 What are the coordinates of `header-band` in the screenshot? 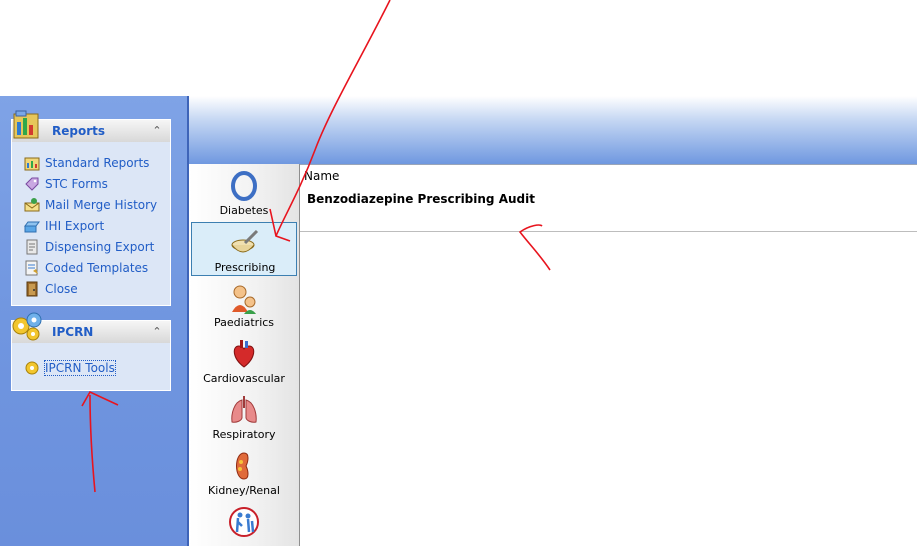 It's located at (553, 130).